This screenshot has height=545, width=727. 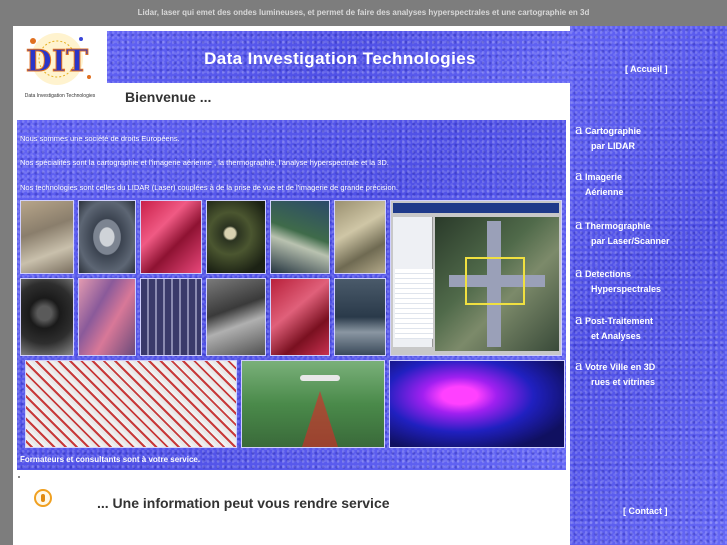 I want to click on site-title: Data Investigation Technologies, so click(x=340, y=58).